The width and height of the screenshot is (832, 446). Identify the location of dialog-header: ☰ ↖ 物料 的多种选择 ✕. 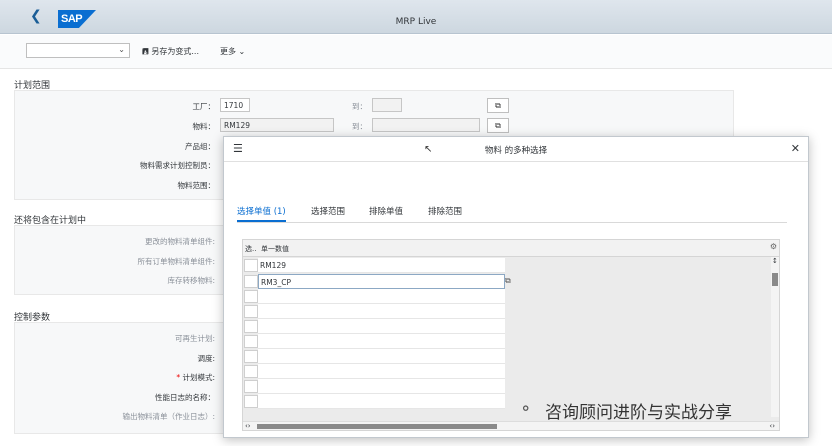
(516, 149).